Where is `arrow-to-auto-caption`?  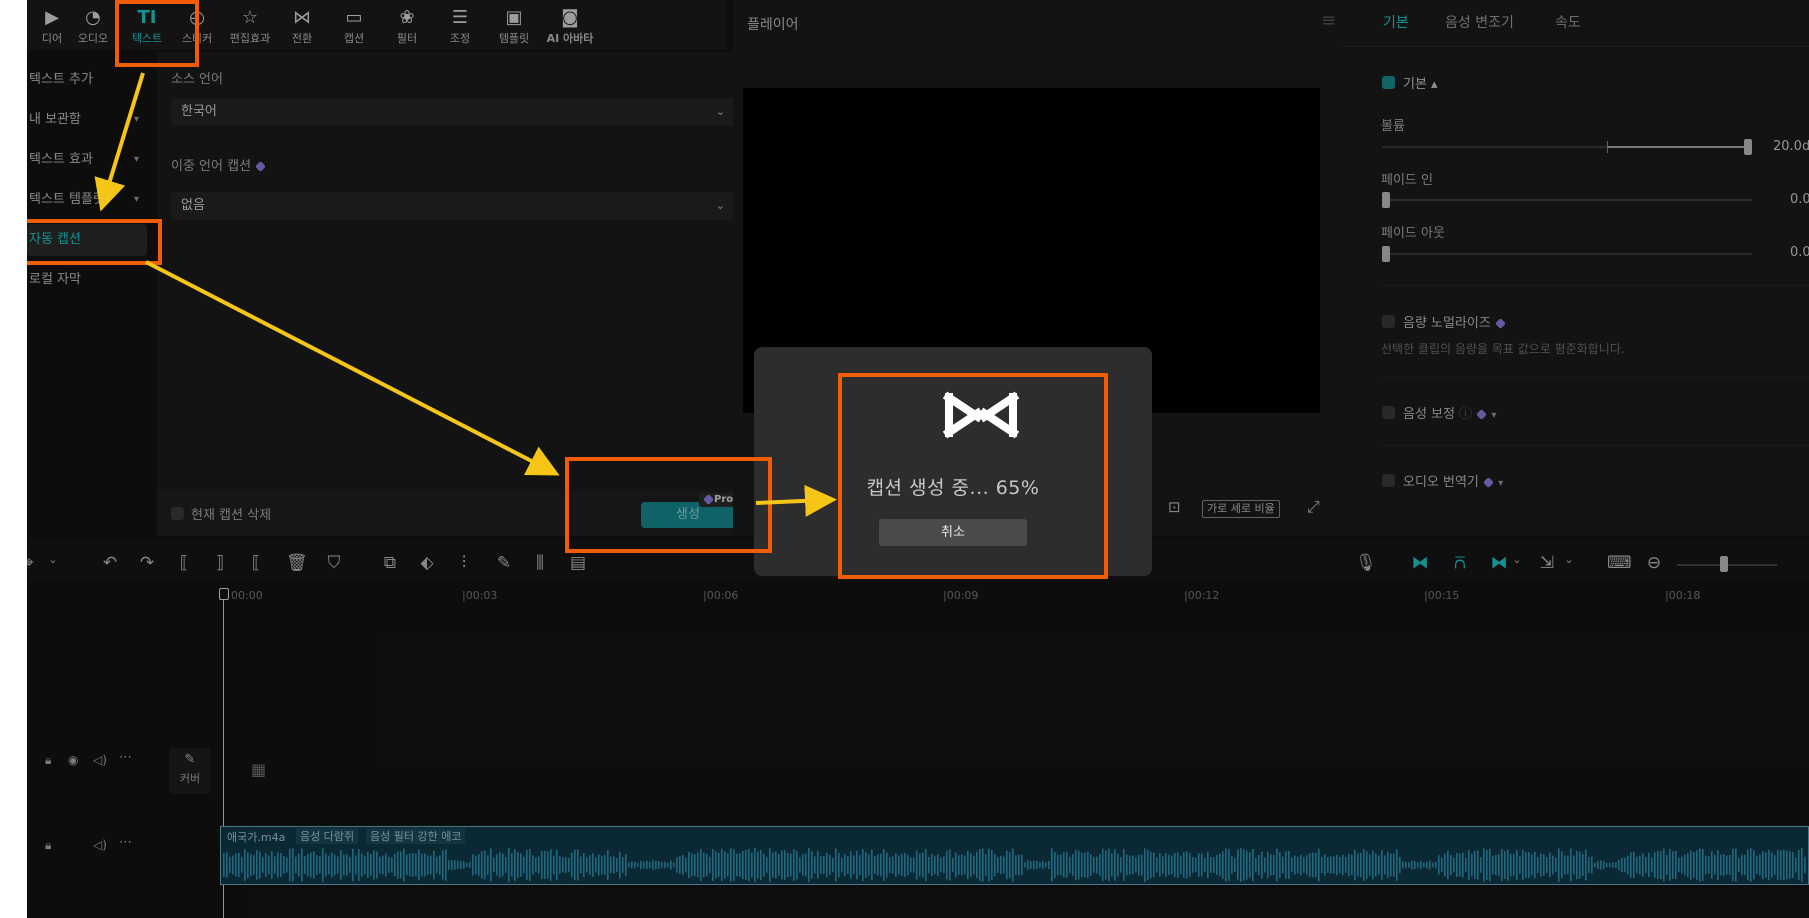
arrow-to-auto-caption is located at coordinates (119, 142).